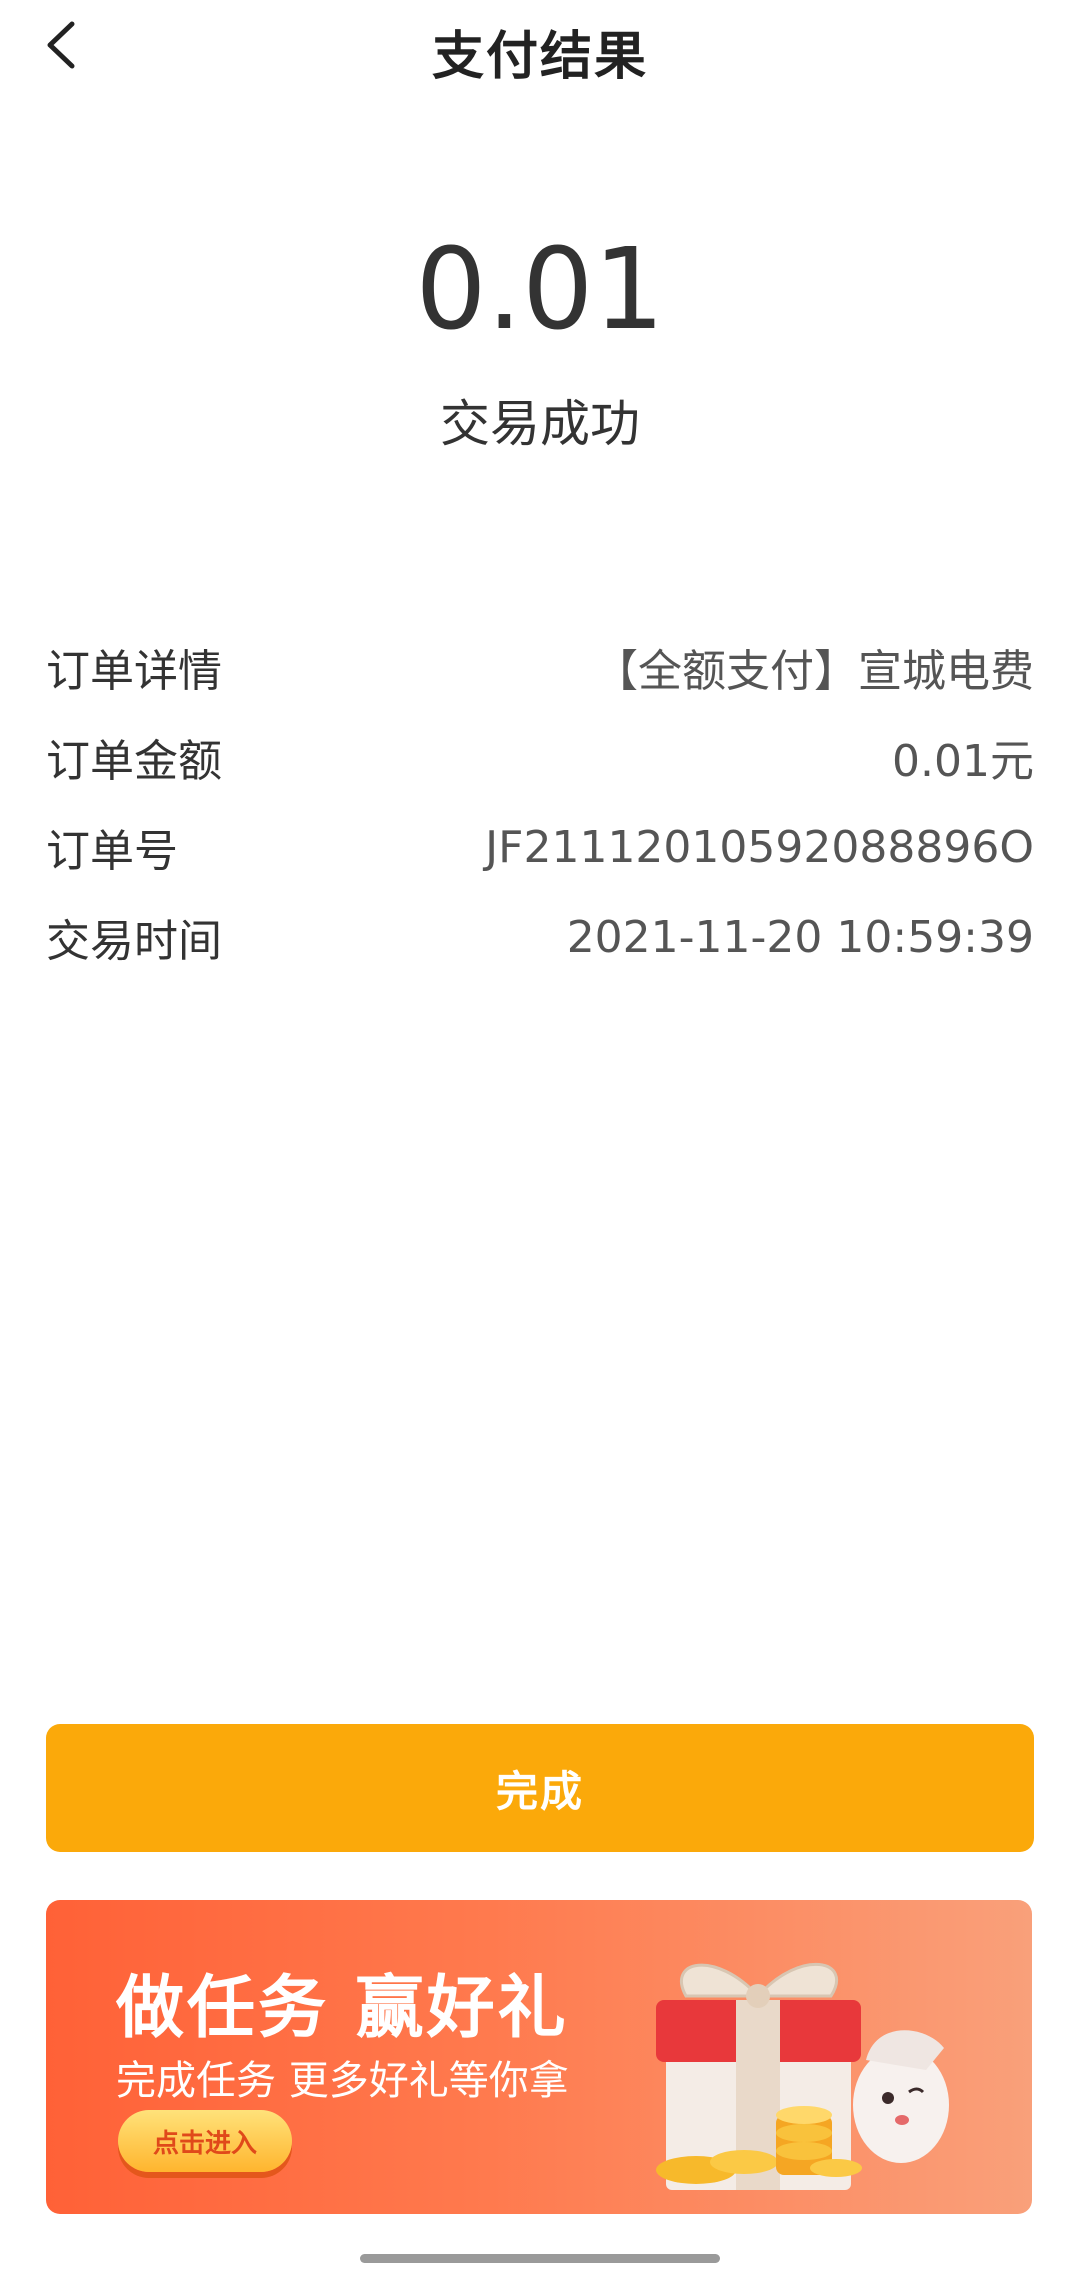  I want to click on detail-value: 【全额支付】宣城电费, so click(814, 671).